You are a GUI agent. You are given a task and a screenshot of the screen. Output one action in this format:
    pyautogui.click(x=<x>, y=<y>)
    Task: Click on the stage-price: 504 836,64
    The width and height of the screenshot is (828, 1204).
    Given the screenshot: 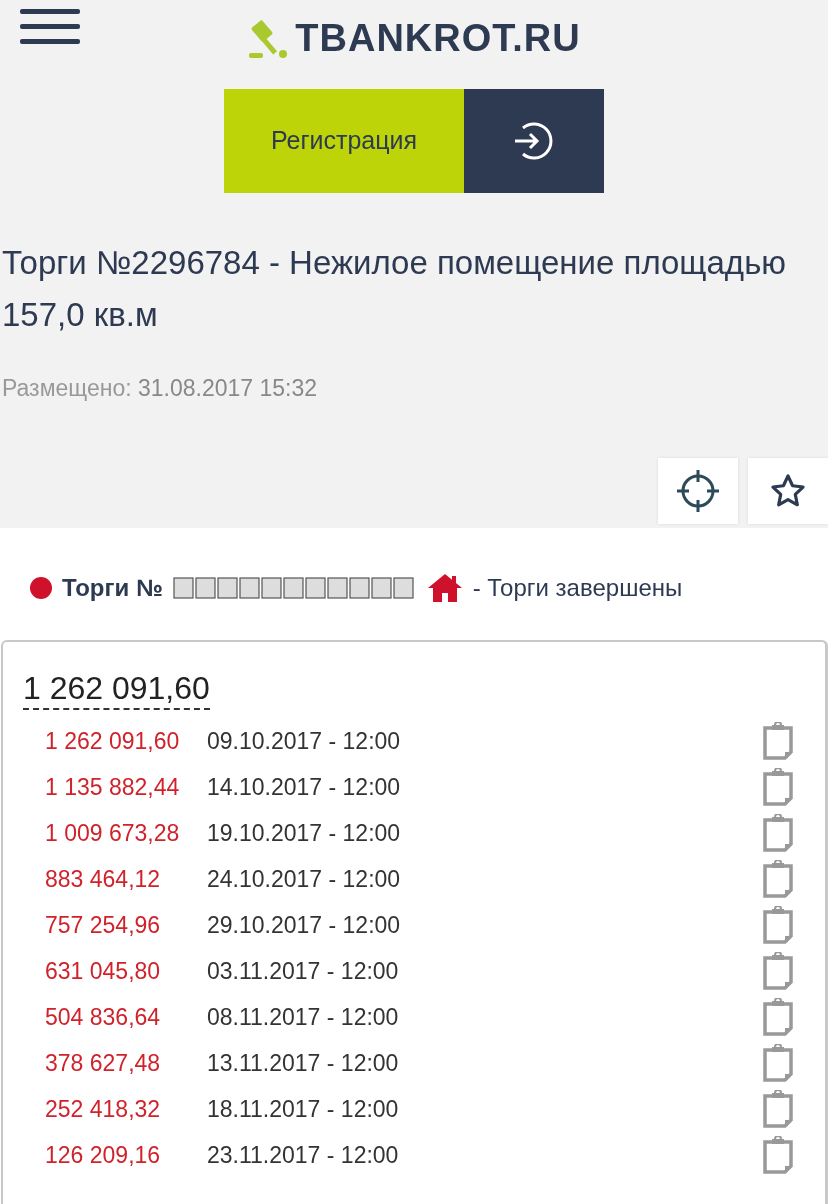 What is the action you would take?
    pyautogui.click(x=103, y=1017)
    